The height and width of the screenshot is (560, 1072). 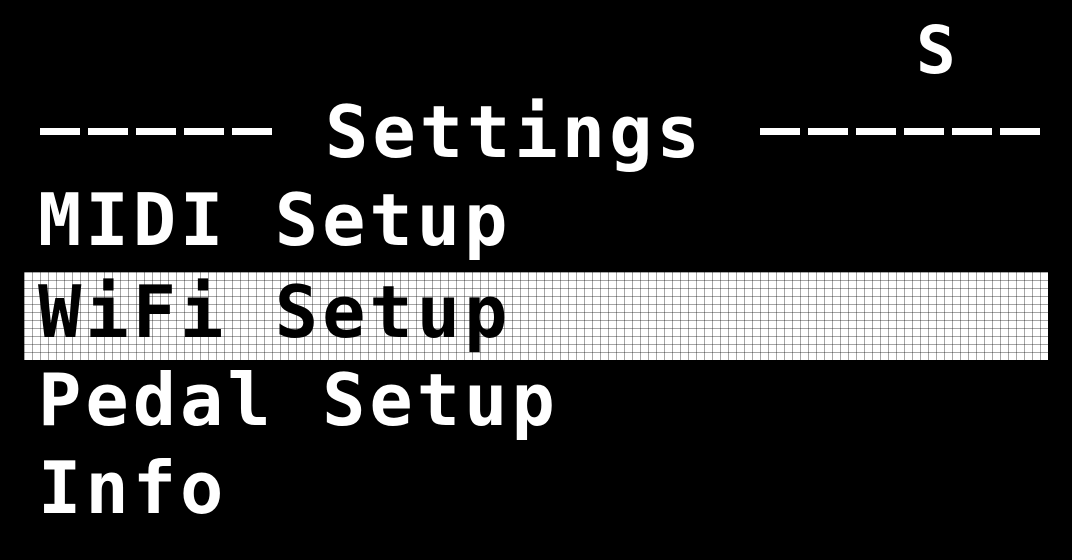 I want to click on title-right-divider, so click(x=900, y=132).